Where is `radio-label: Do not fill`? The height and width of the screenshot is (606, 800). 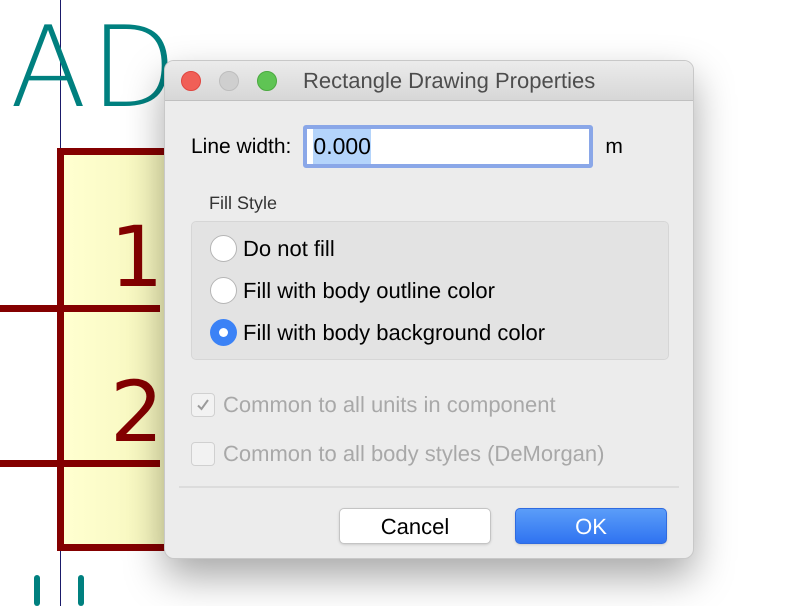 radio-label: Do not fill is located at coordinates (289, 249).